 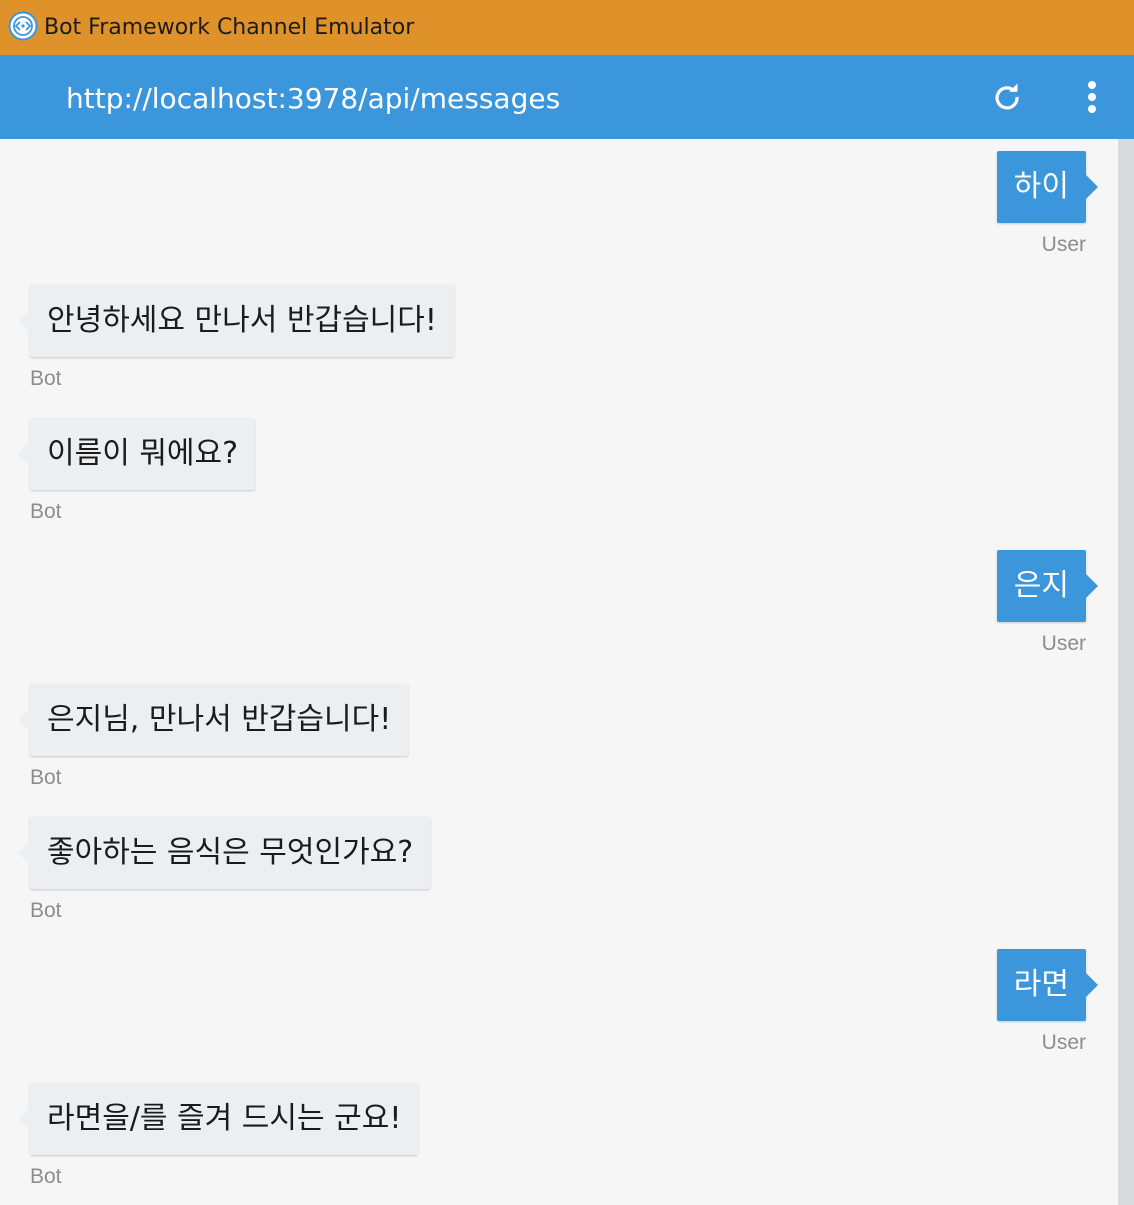 I want to click on refresh-icon, so click(x=1007, y=96).